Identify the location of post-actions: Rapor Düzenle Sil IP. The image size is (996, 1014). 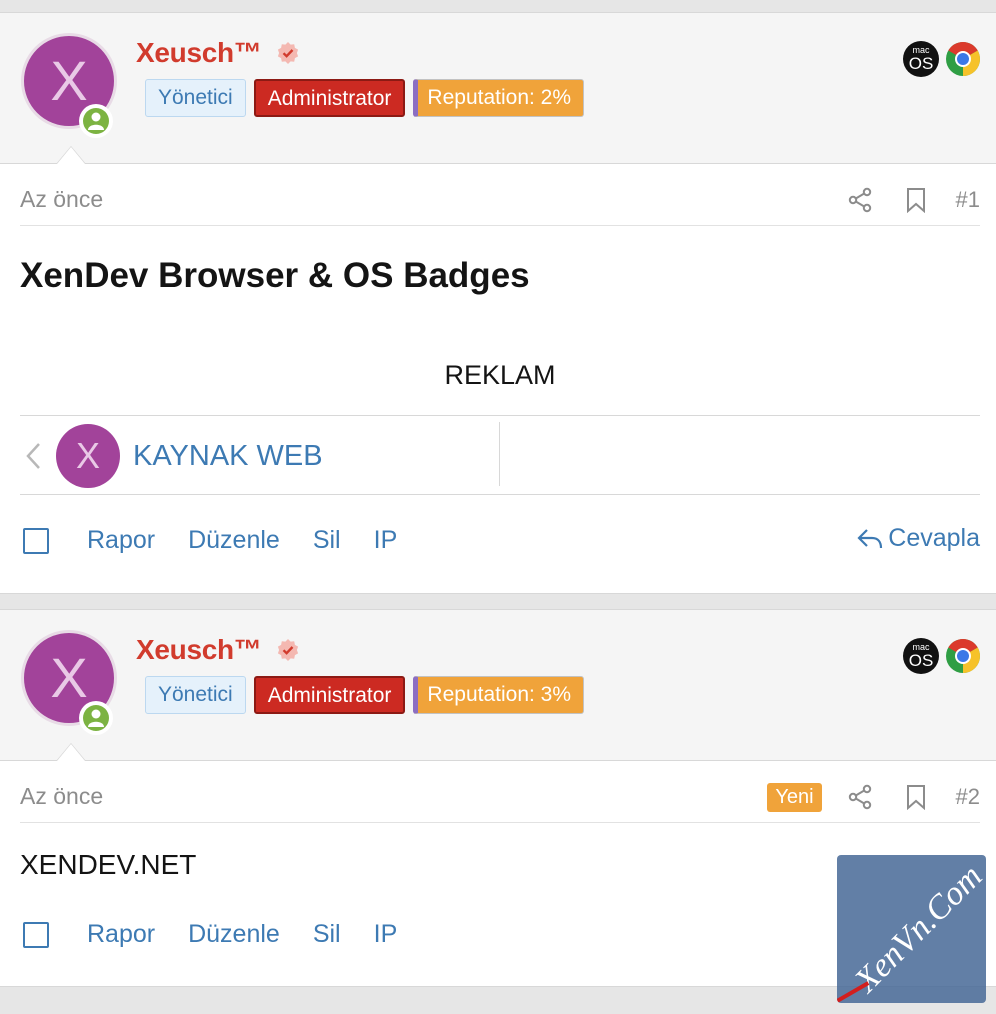
(500, 936).